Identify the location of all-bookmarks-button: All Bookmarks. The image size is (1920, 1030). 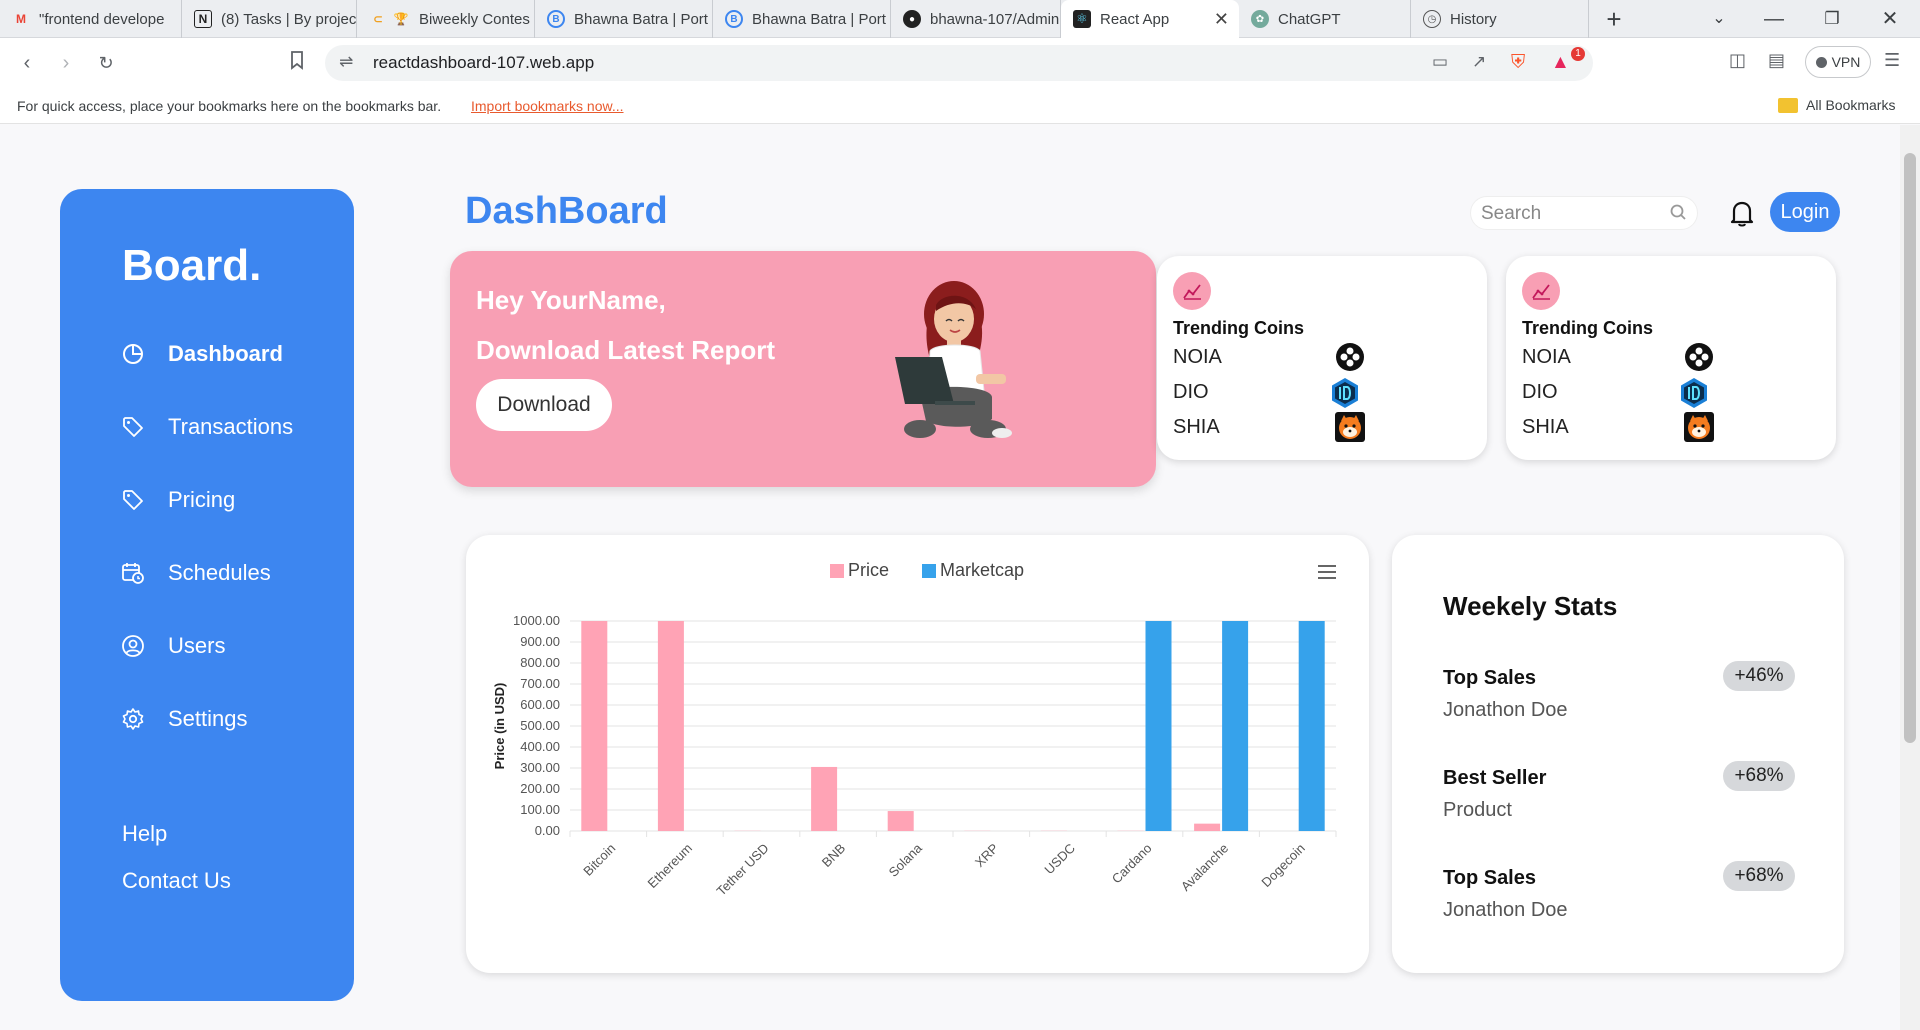
(1836, 105).